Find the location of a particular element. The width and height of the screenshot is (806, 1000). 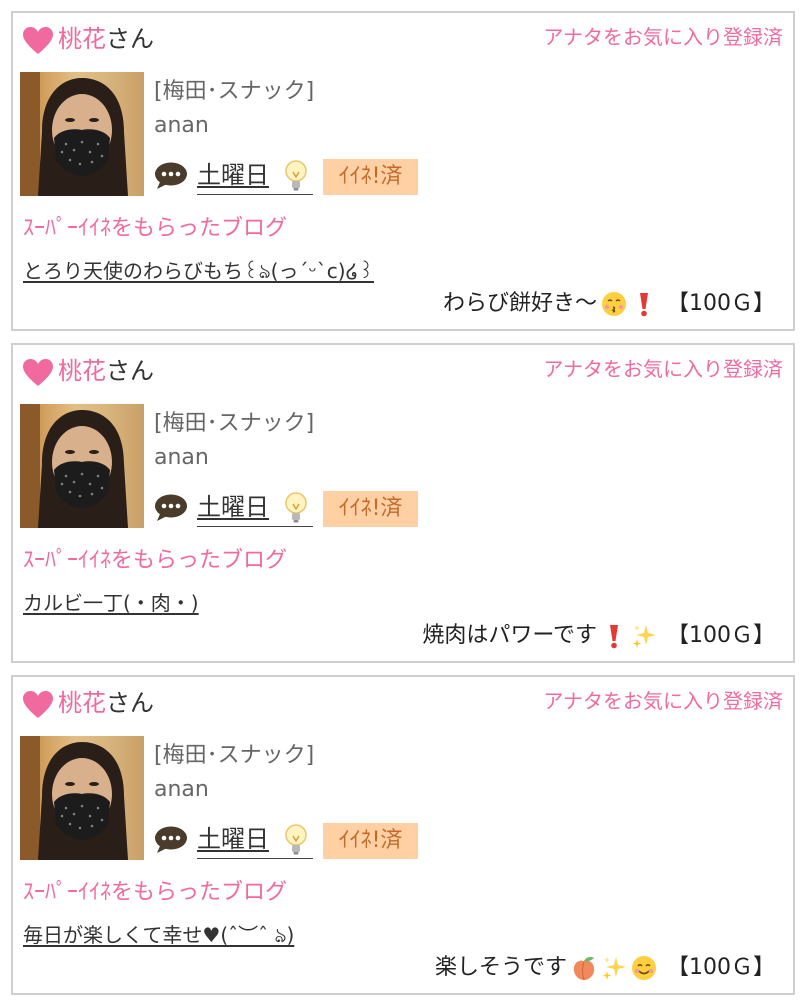

smiling-face-icon is located at coordinates (644, 968).